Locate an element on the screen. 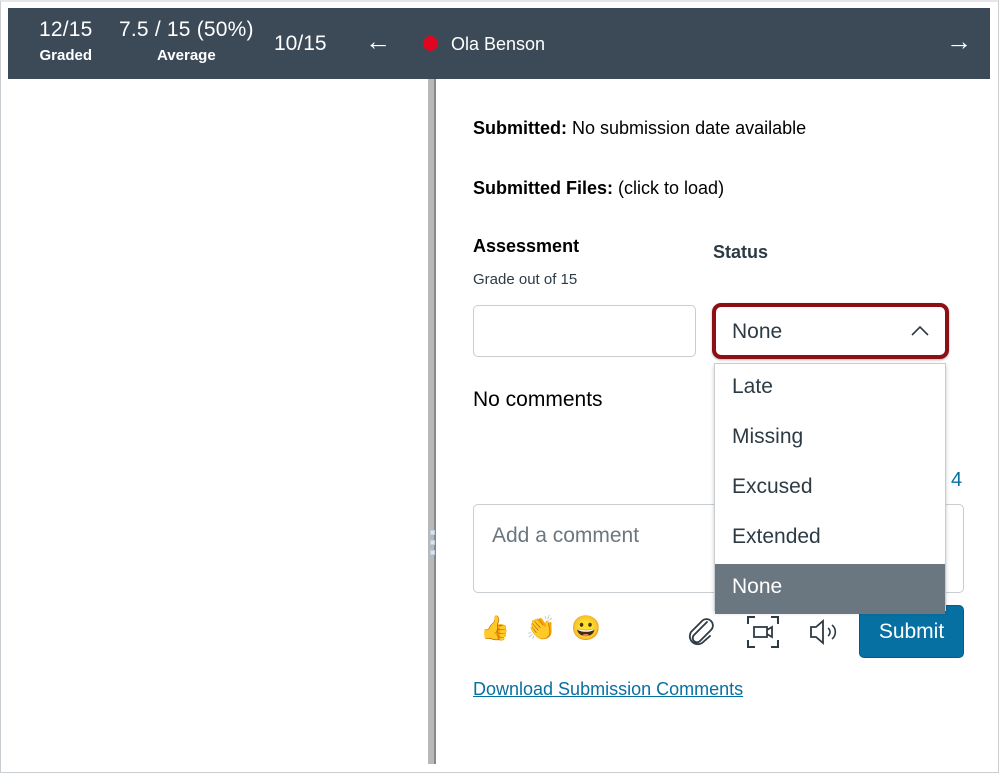  status-option-none: None is located at coordinates (830, 589).